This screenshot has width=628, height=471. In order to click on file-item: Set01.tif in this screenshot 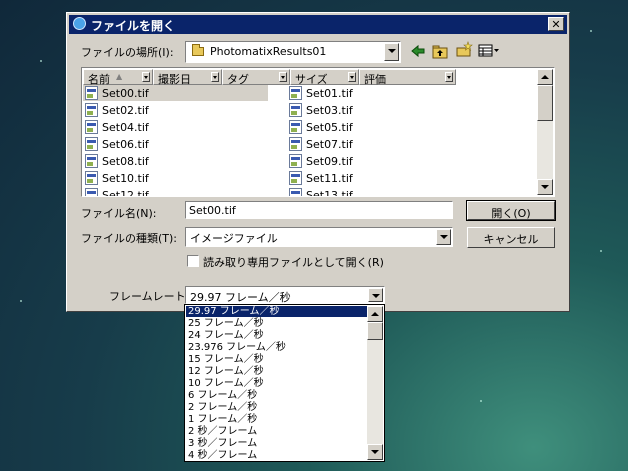, I will do `click(379, 93)`.